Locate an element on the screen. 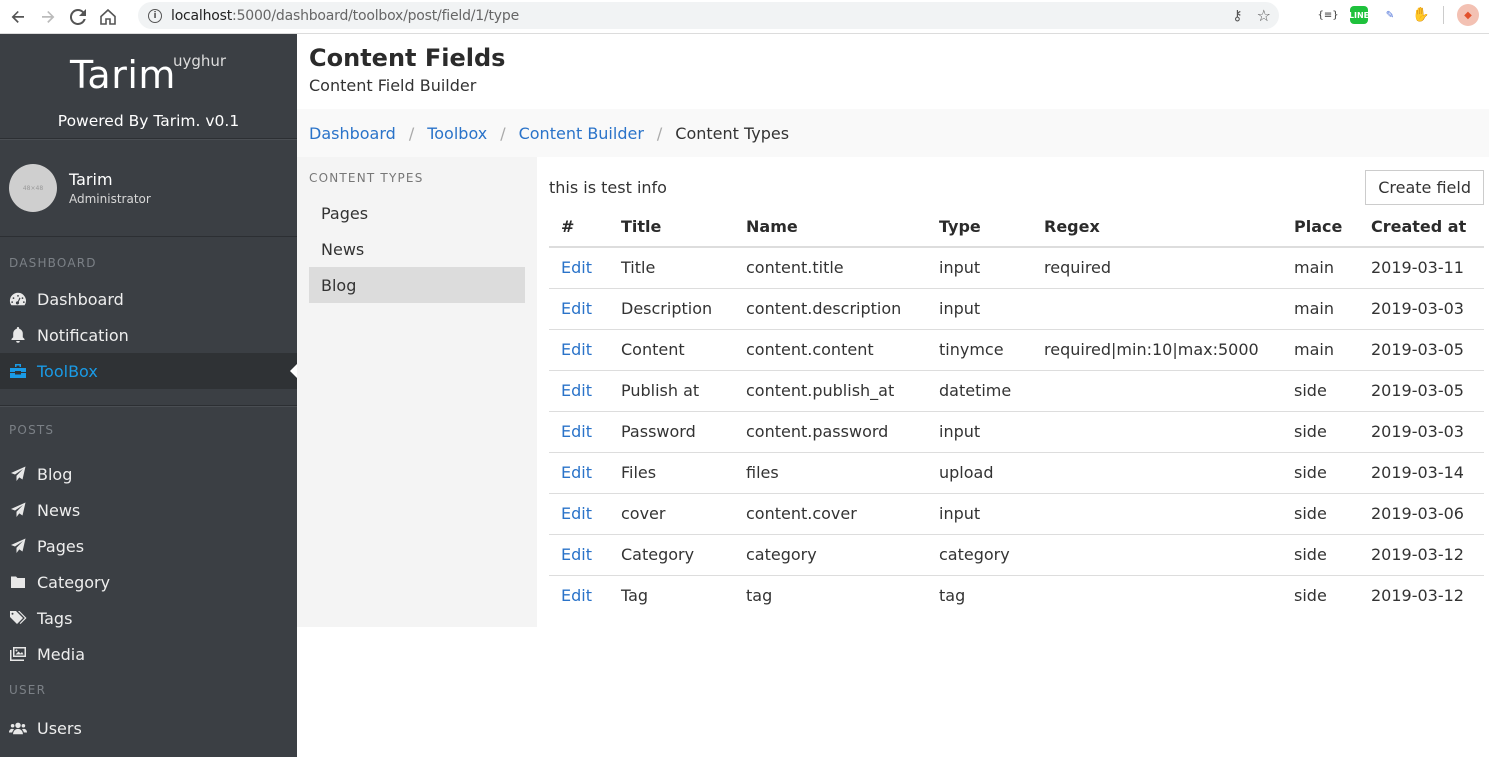 The width and height of the screenshot is (1489, 757). sidebar-item-label: Notification is located at coordinates (83, 335).